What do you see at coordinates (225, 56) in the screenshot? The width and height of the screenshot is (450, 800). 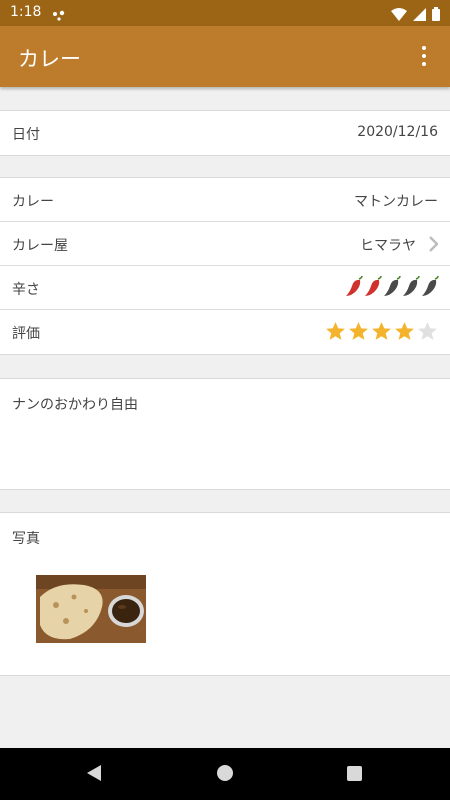 I see `app-bar: カレー` at bounding box center [225, 56].